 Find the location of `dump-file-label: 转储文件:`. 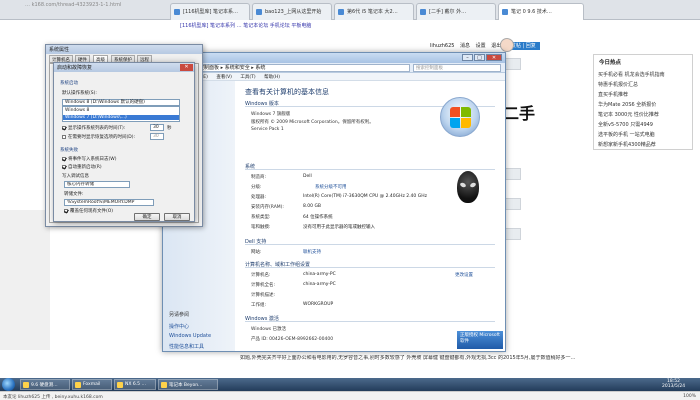

dump-file-label: 转储文件: is located at coordinates (74, 194).